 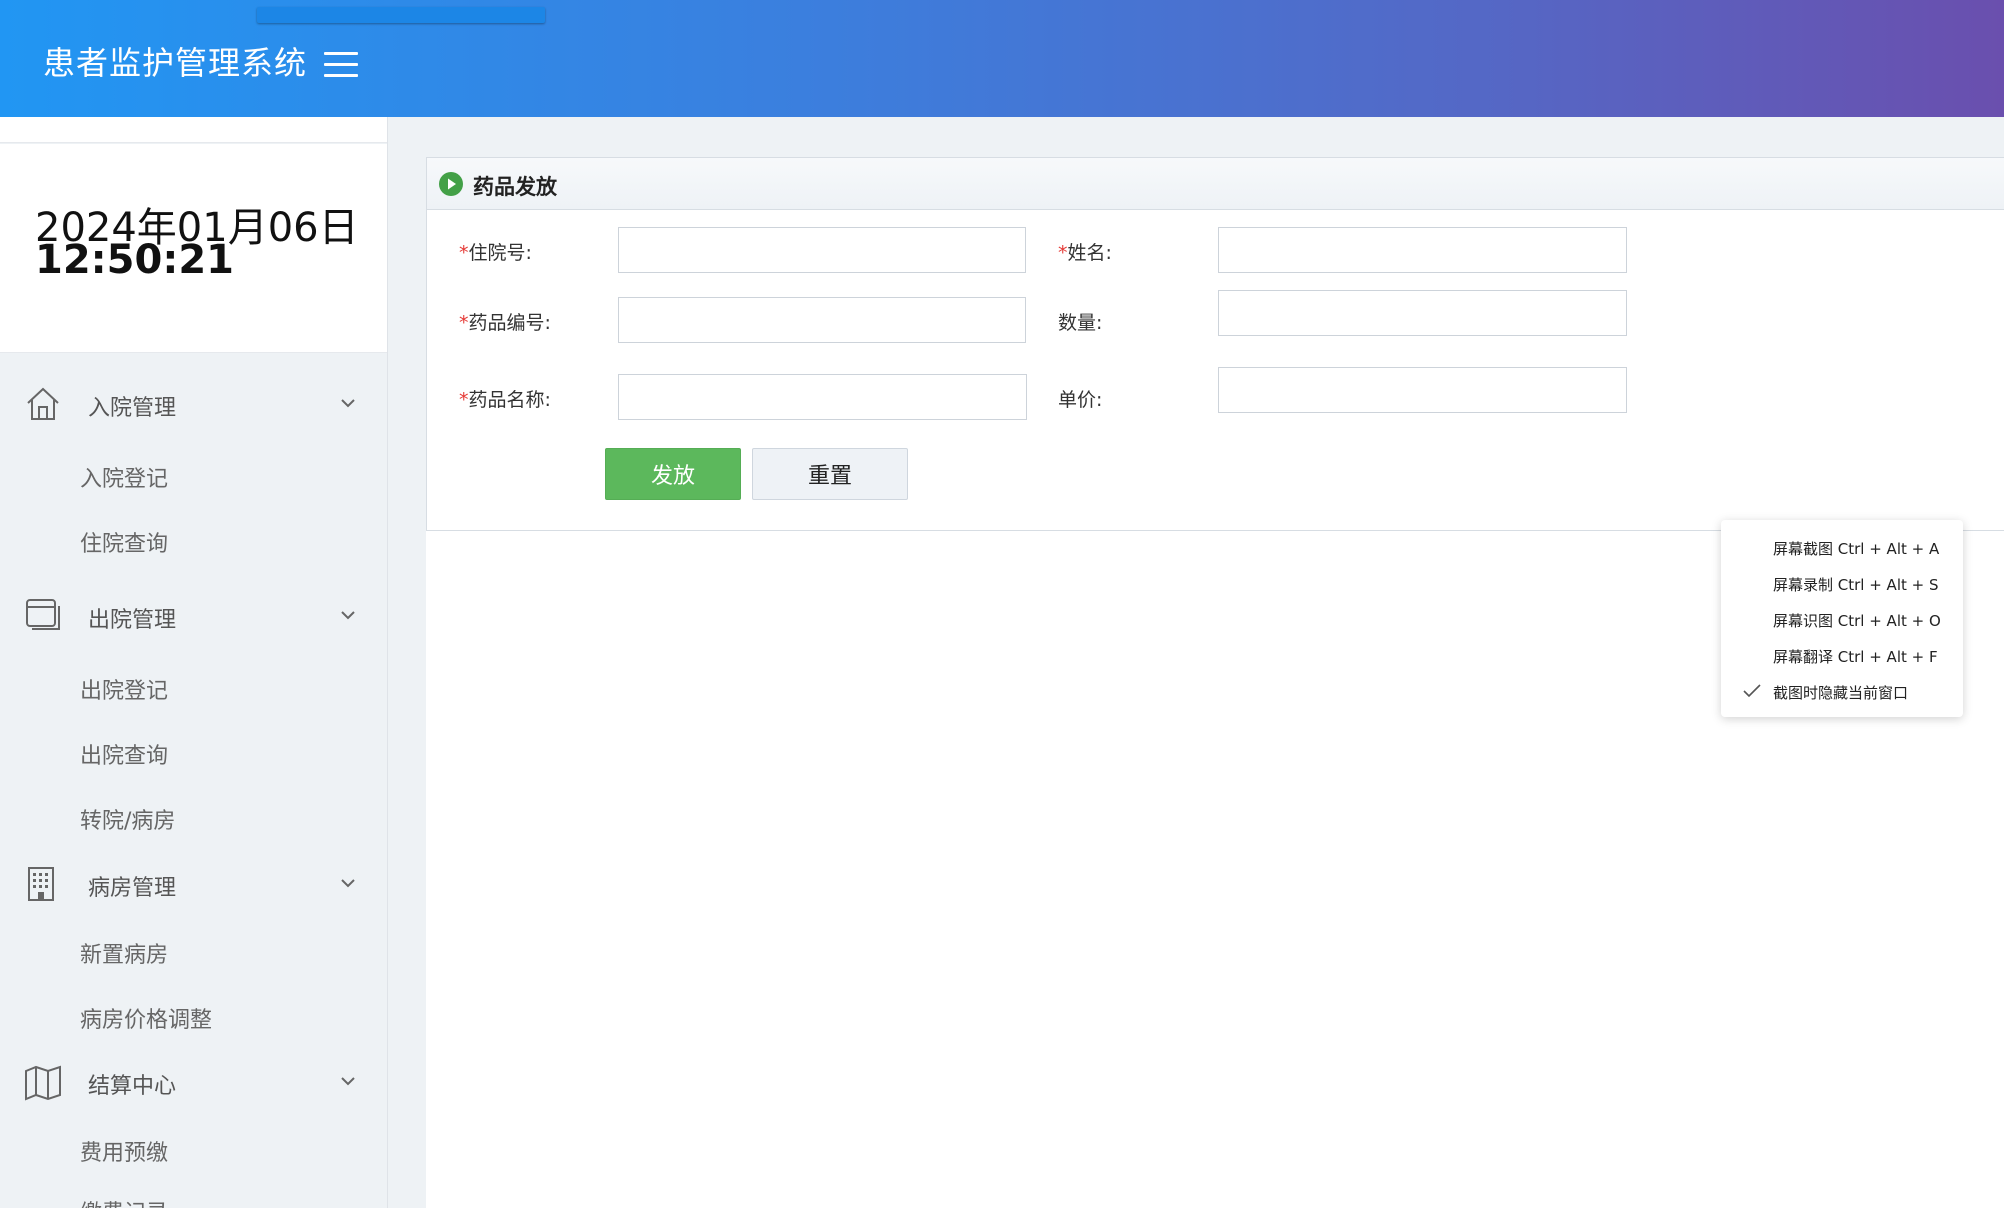 What do you see at coordinates (1856, 584) in the screenshot?
I see `menu-item-screen-record: 屏幕录制 Ctrl + Alt + S` at bounding box center [1856, 584].